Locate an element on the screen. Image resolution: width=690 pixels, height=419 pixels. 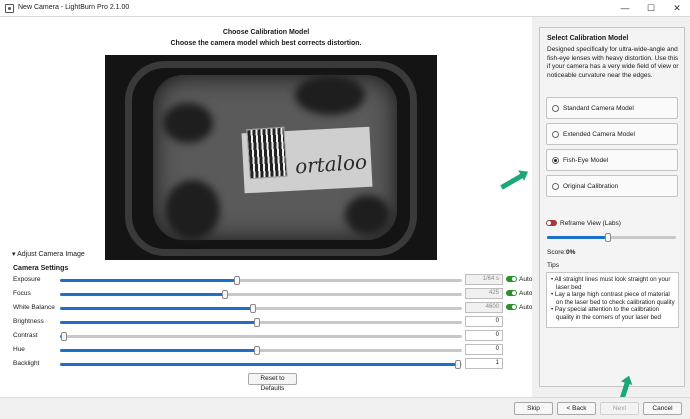
sidebar-title: Select Calibration Model is located at coordinates (588, 38).